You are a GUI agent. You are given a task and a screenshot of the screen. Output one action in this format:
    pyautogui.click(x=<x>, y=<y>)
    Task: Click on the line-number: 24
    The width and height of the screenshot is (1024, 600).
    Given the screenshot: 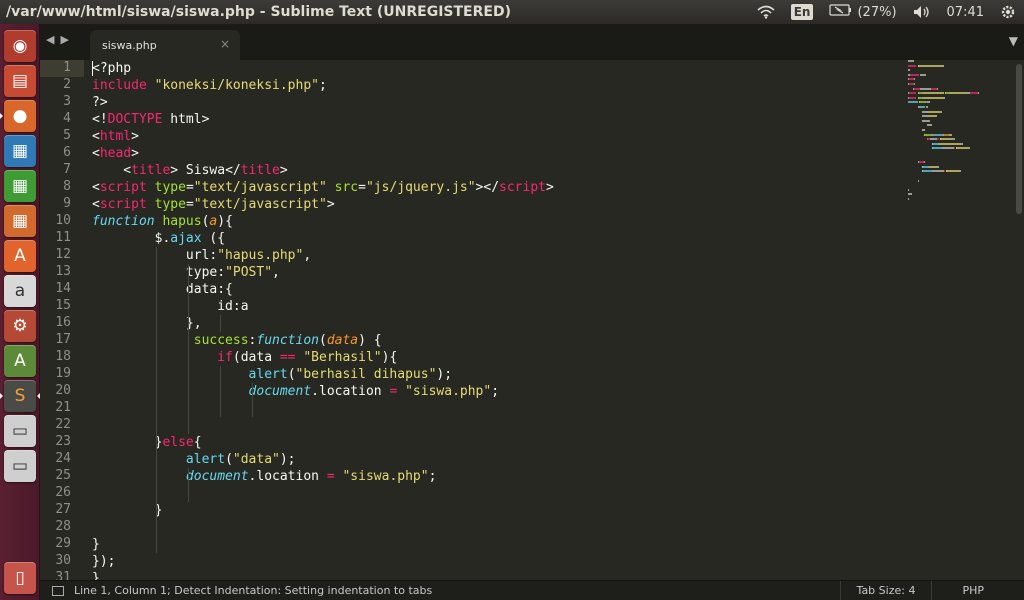 What is the action you would take?
    pyautogui.click(x=63, y=458)
    